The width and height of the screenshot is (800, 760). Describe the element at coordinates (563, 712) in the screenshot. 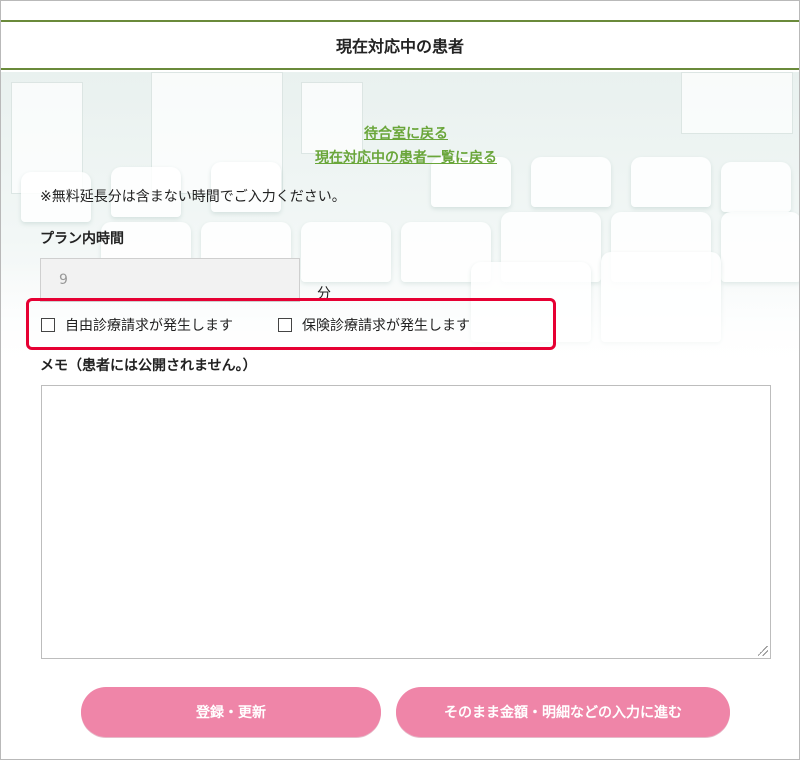

I see `proceed-to-amount-button: そのまま金額・明細などの入力に進む` at that location.